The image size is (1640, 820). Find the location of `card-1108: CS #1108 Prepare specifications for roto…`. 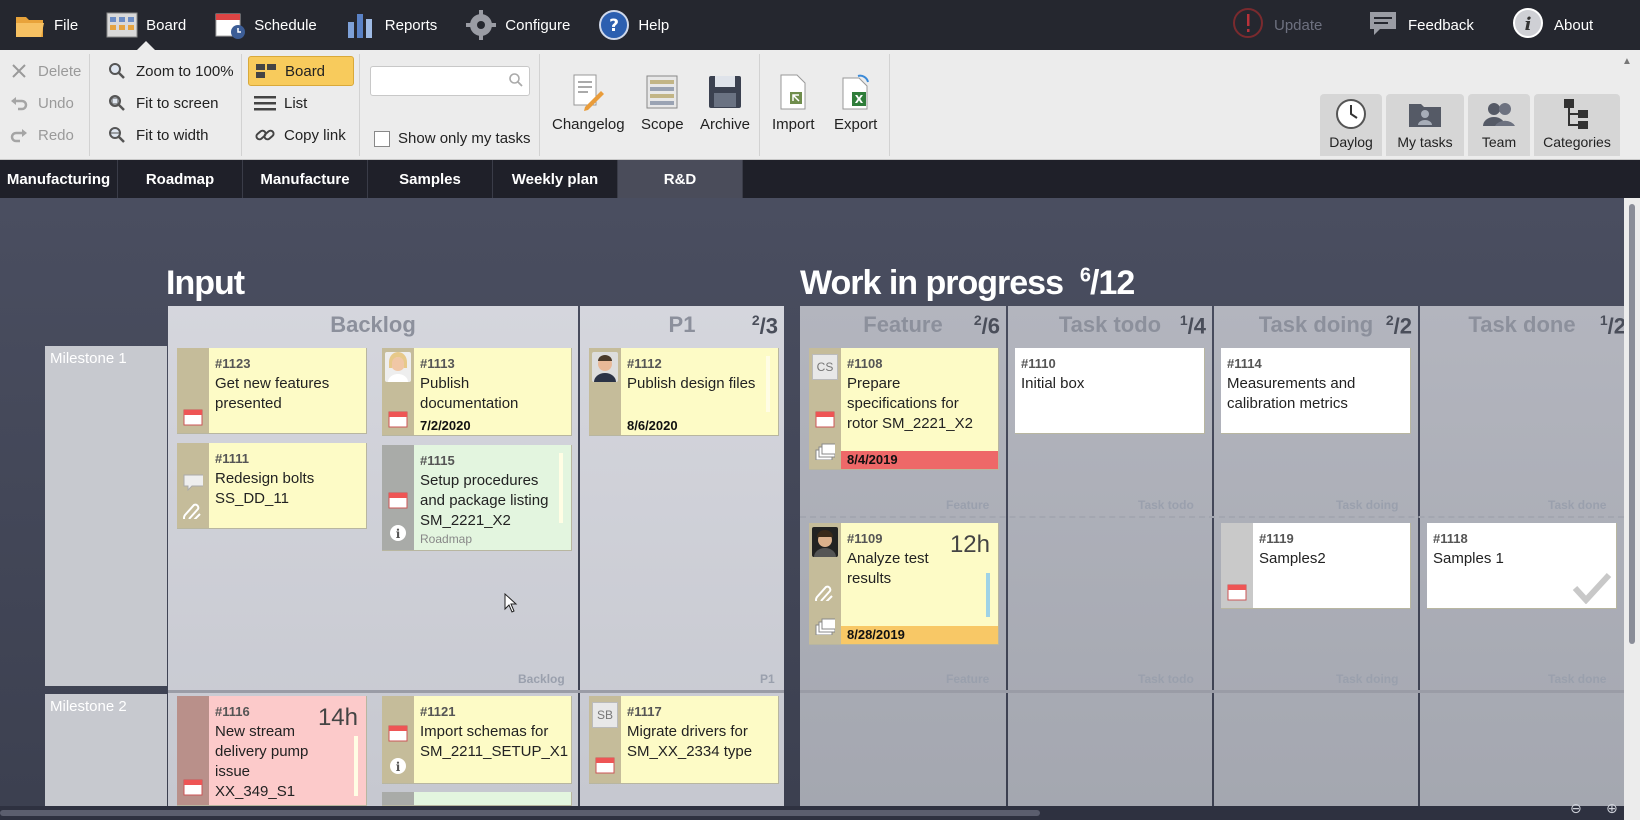

card-1108: CS #1108 Prepare specifications for roto… is located at coordinates (904, 409).